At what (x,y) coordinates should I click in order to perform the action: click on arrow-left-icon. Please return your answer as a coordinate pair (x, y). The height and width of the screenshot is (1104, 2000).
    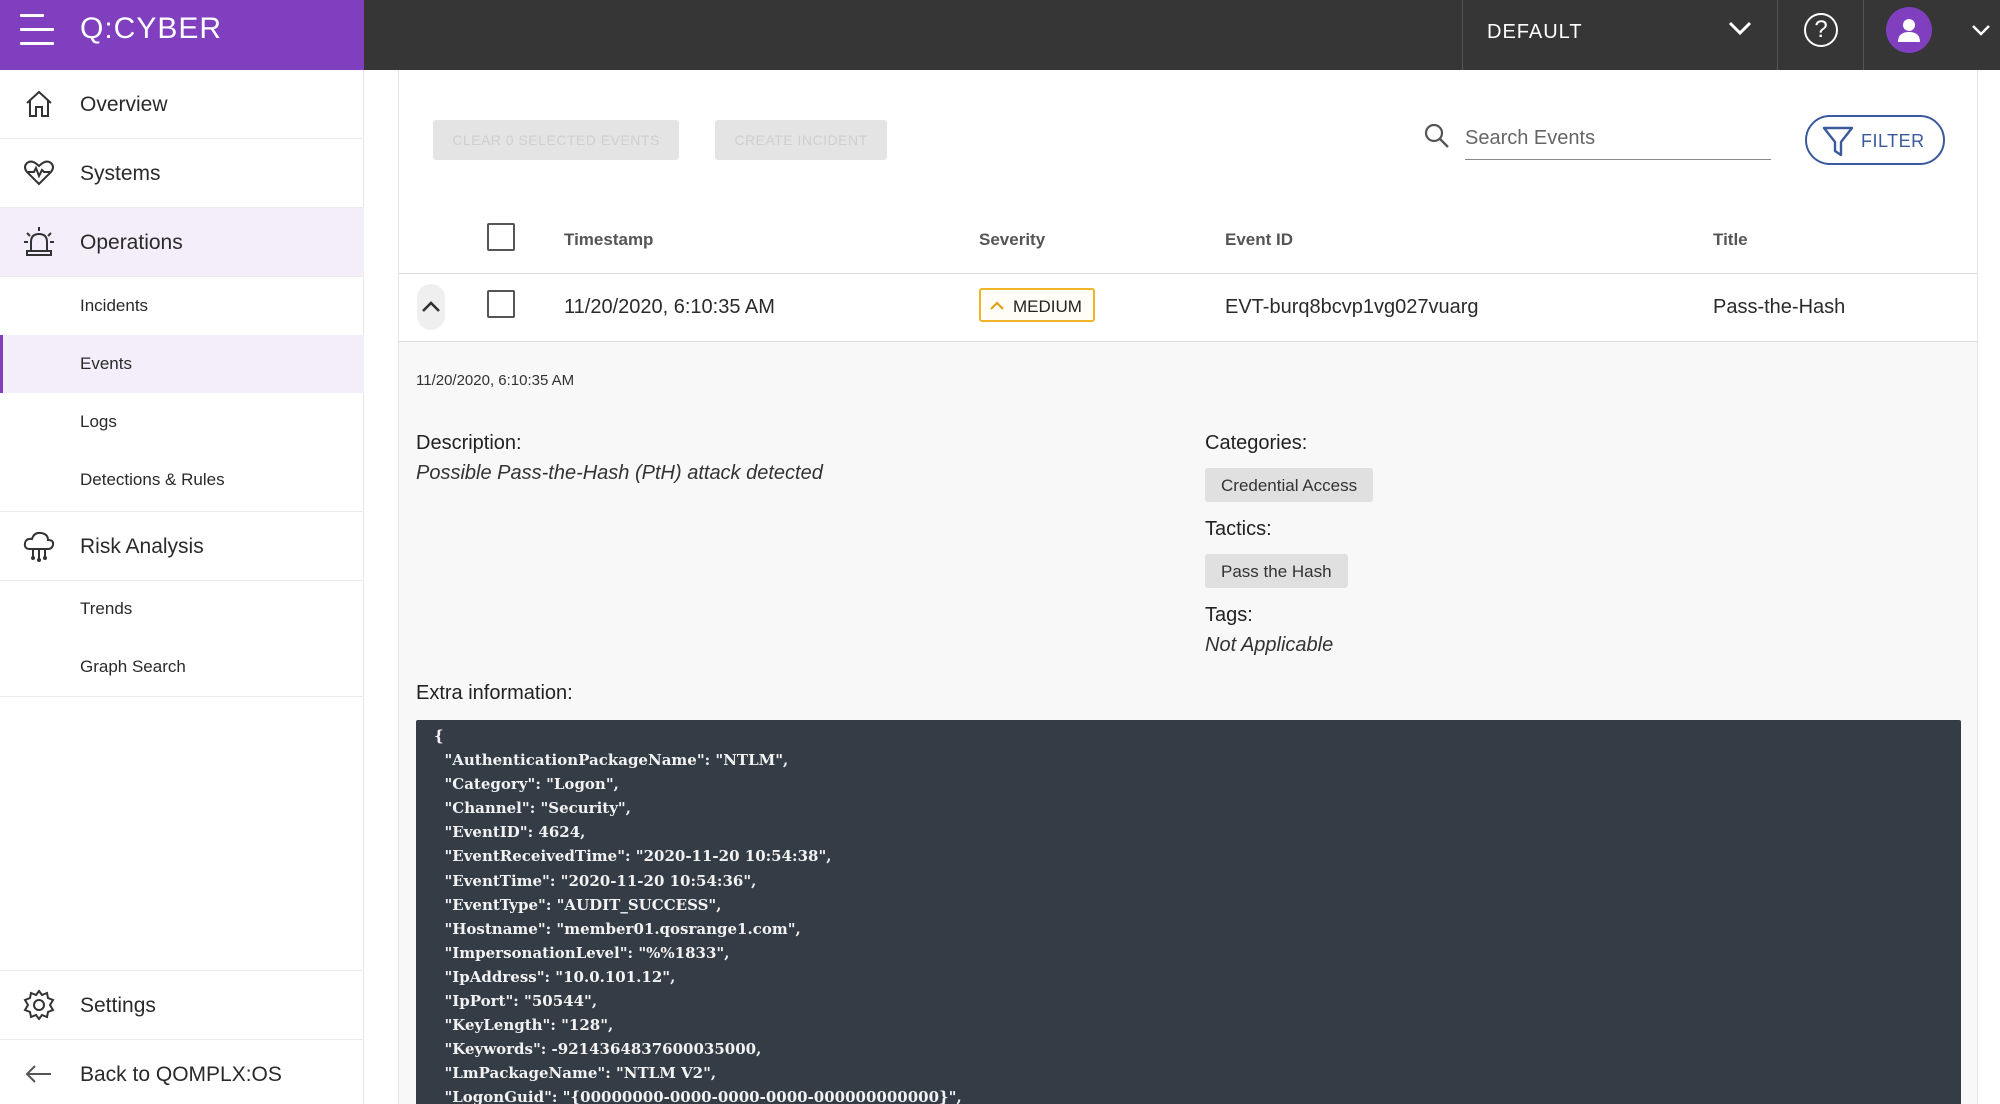
    Looking at the image, I should click on (38, 1074).